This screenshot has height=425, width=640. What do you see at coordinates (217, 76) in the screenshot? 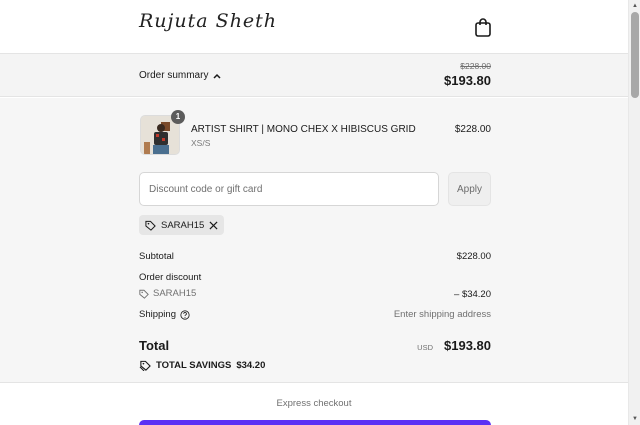
I see `chevron-up-icon` at bounding box center [217, 76].